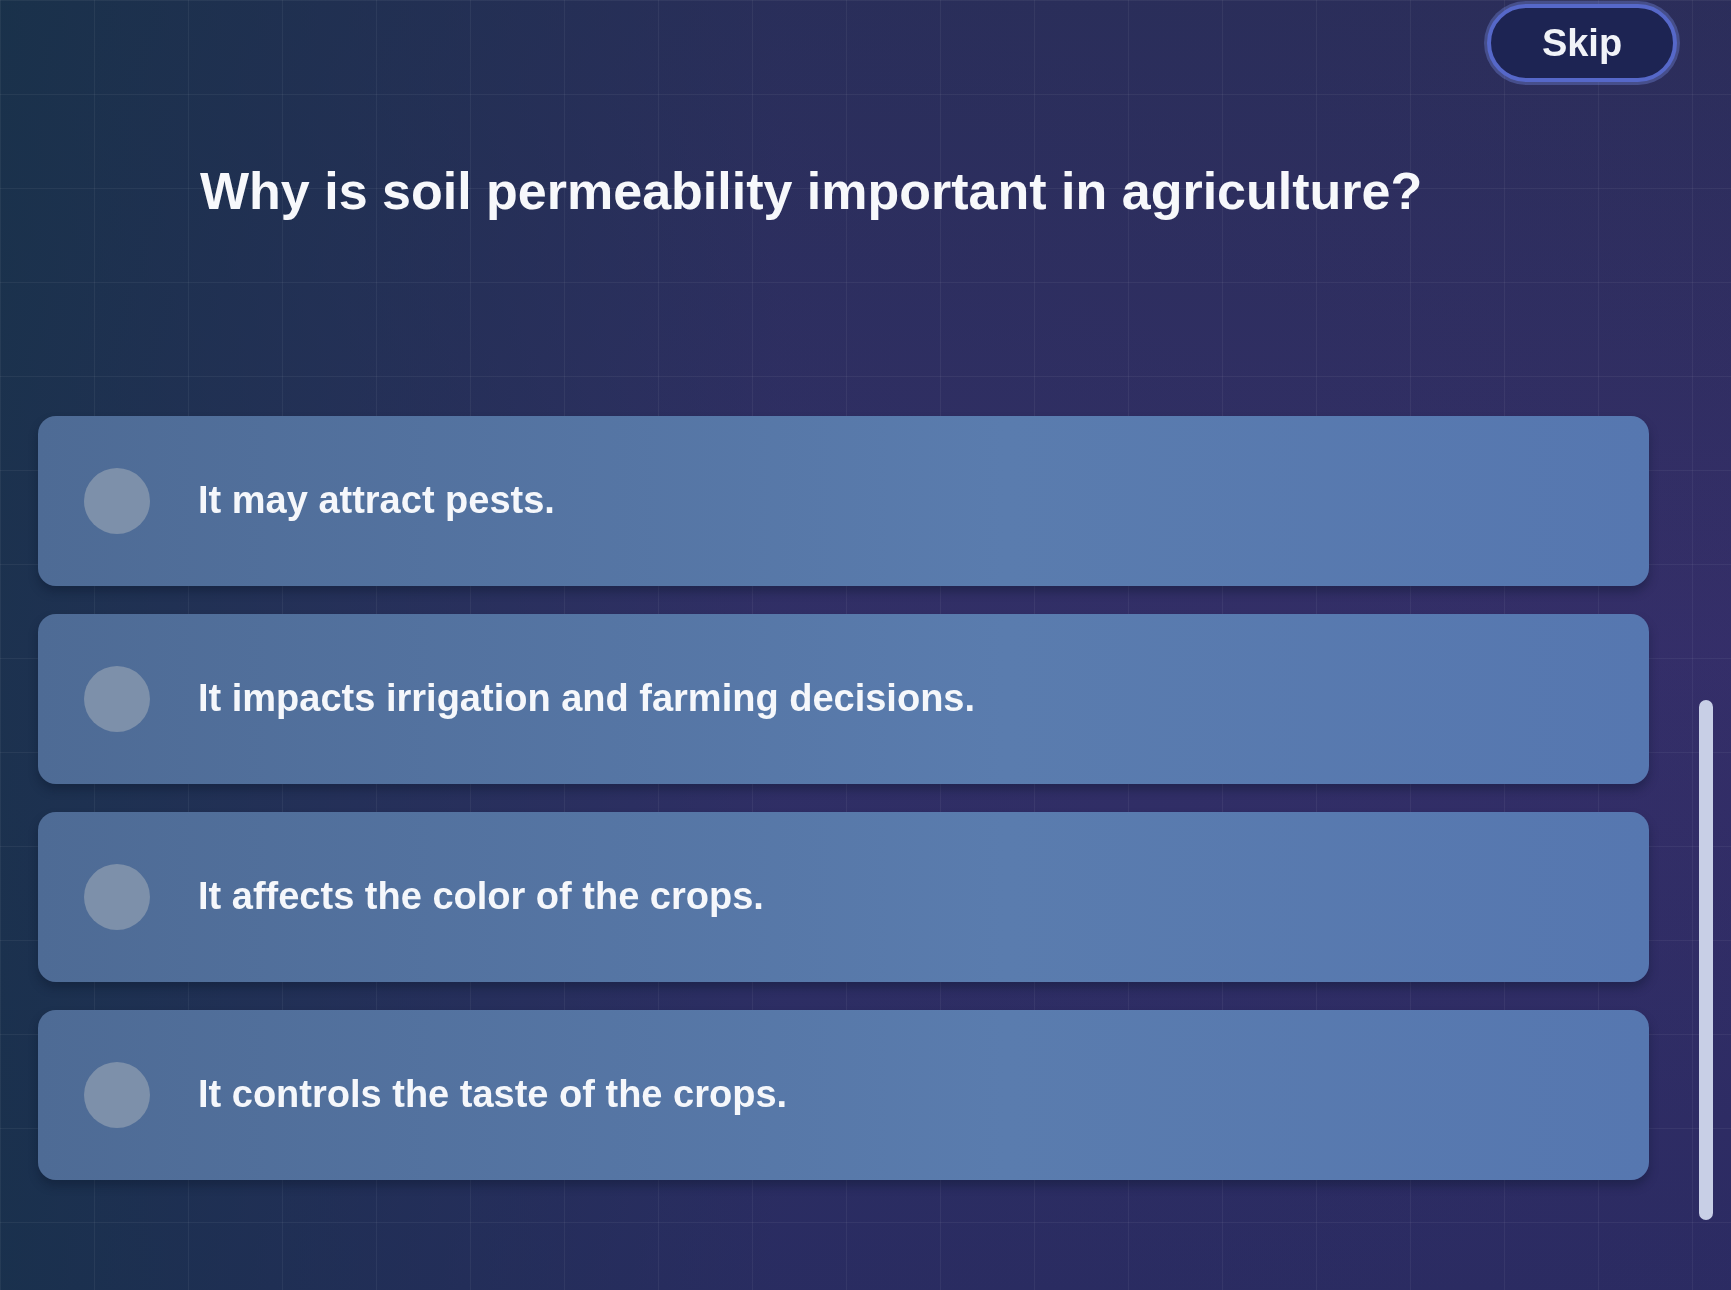 The height and width of the screenshot is (1290, 1731). Describe the element at coordinates (843, 500) in the screenshot. I see `answer-option: It may attract pests.` at that location.